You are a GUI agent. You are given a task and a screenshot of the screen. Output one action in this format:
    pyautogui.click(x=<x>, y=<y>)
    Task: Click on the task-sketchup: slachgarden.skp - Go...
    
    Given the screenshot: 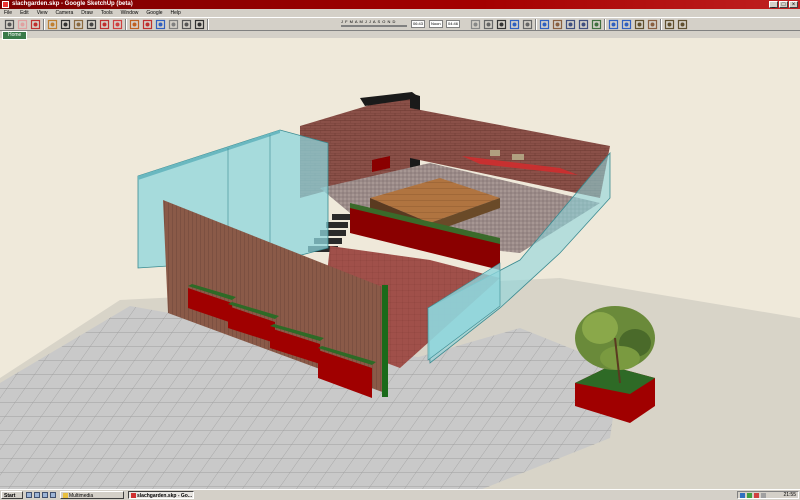 What is the action you would take?
    pyautogui.click(x=161, y=495)
    